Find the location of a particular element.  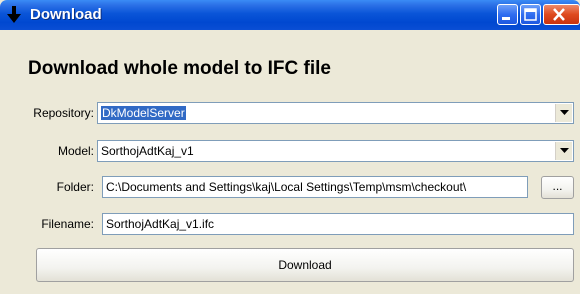

model-select: SorthojAdtKaj_v1 is located at coordinates (335, 151).